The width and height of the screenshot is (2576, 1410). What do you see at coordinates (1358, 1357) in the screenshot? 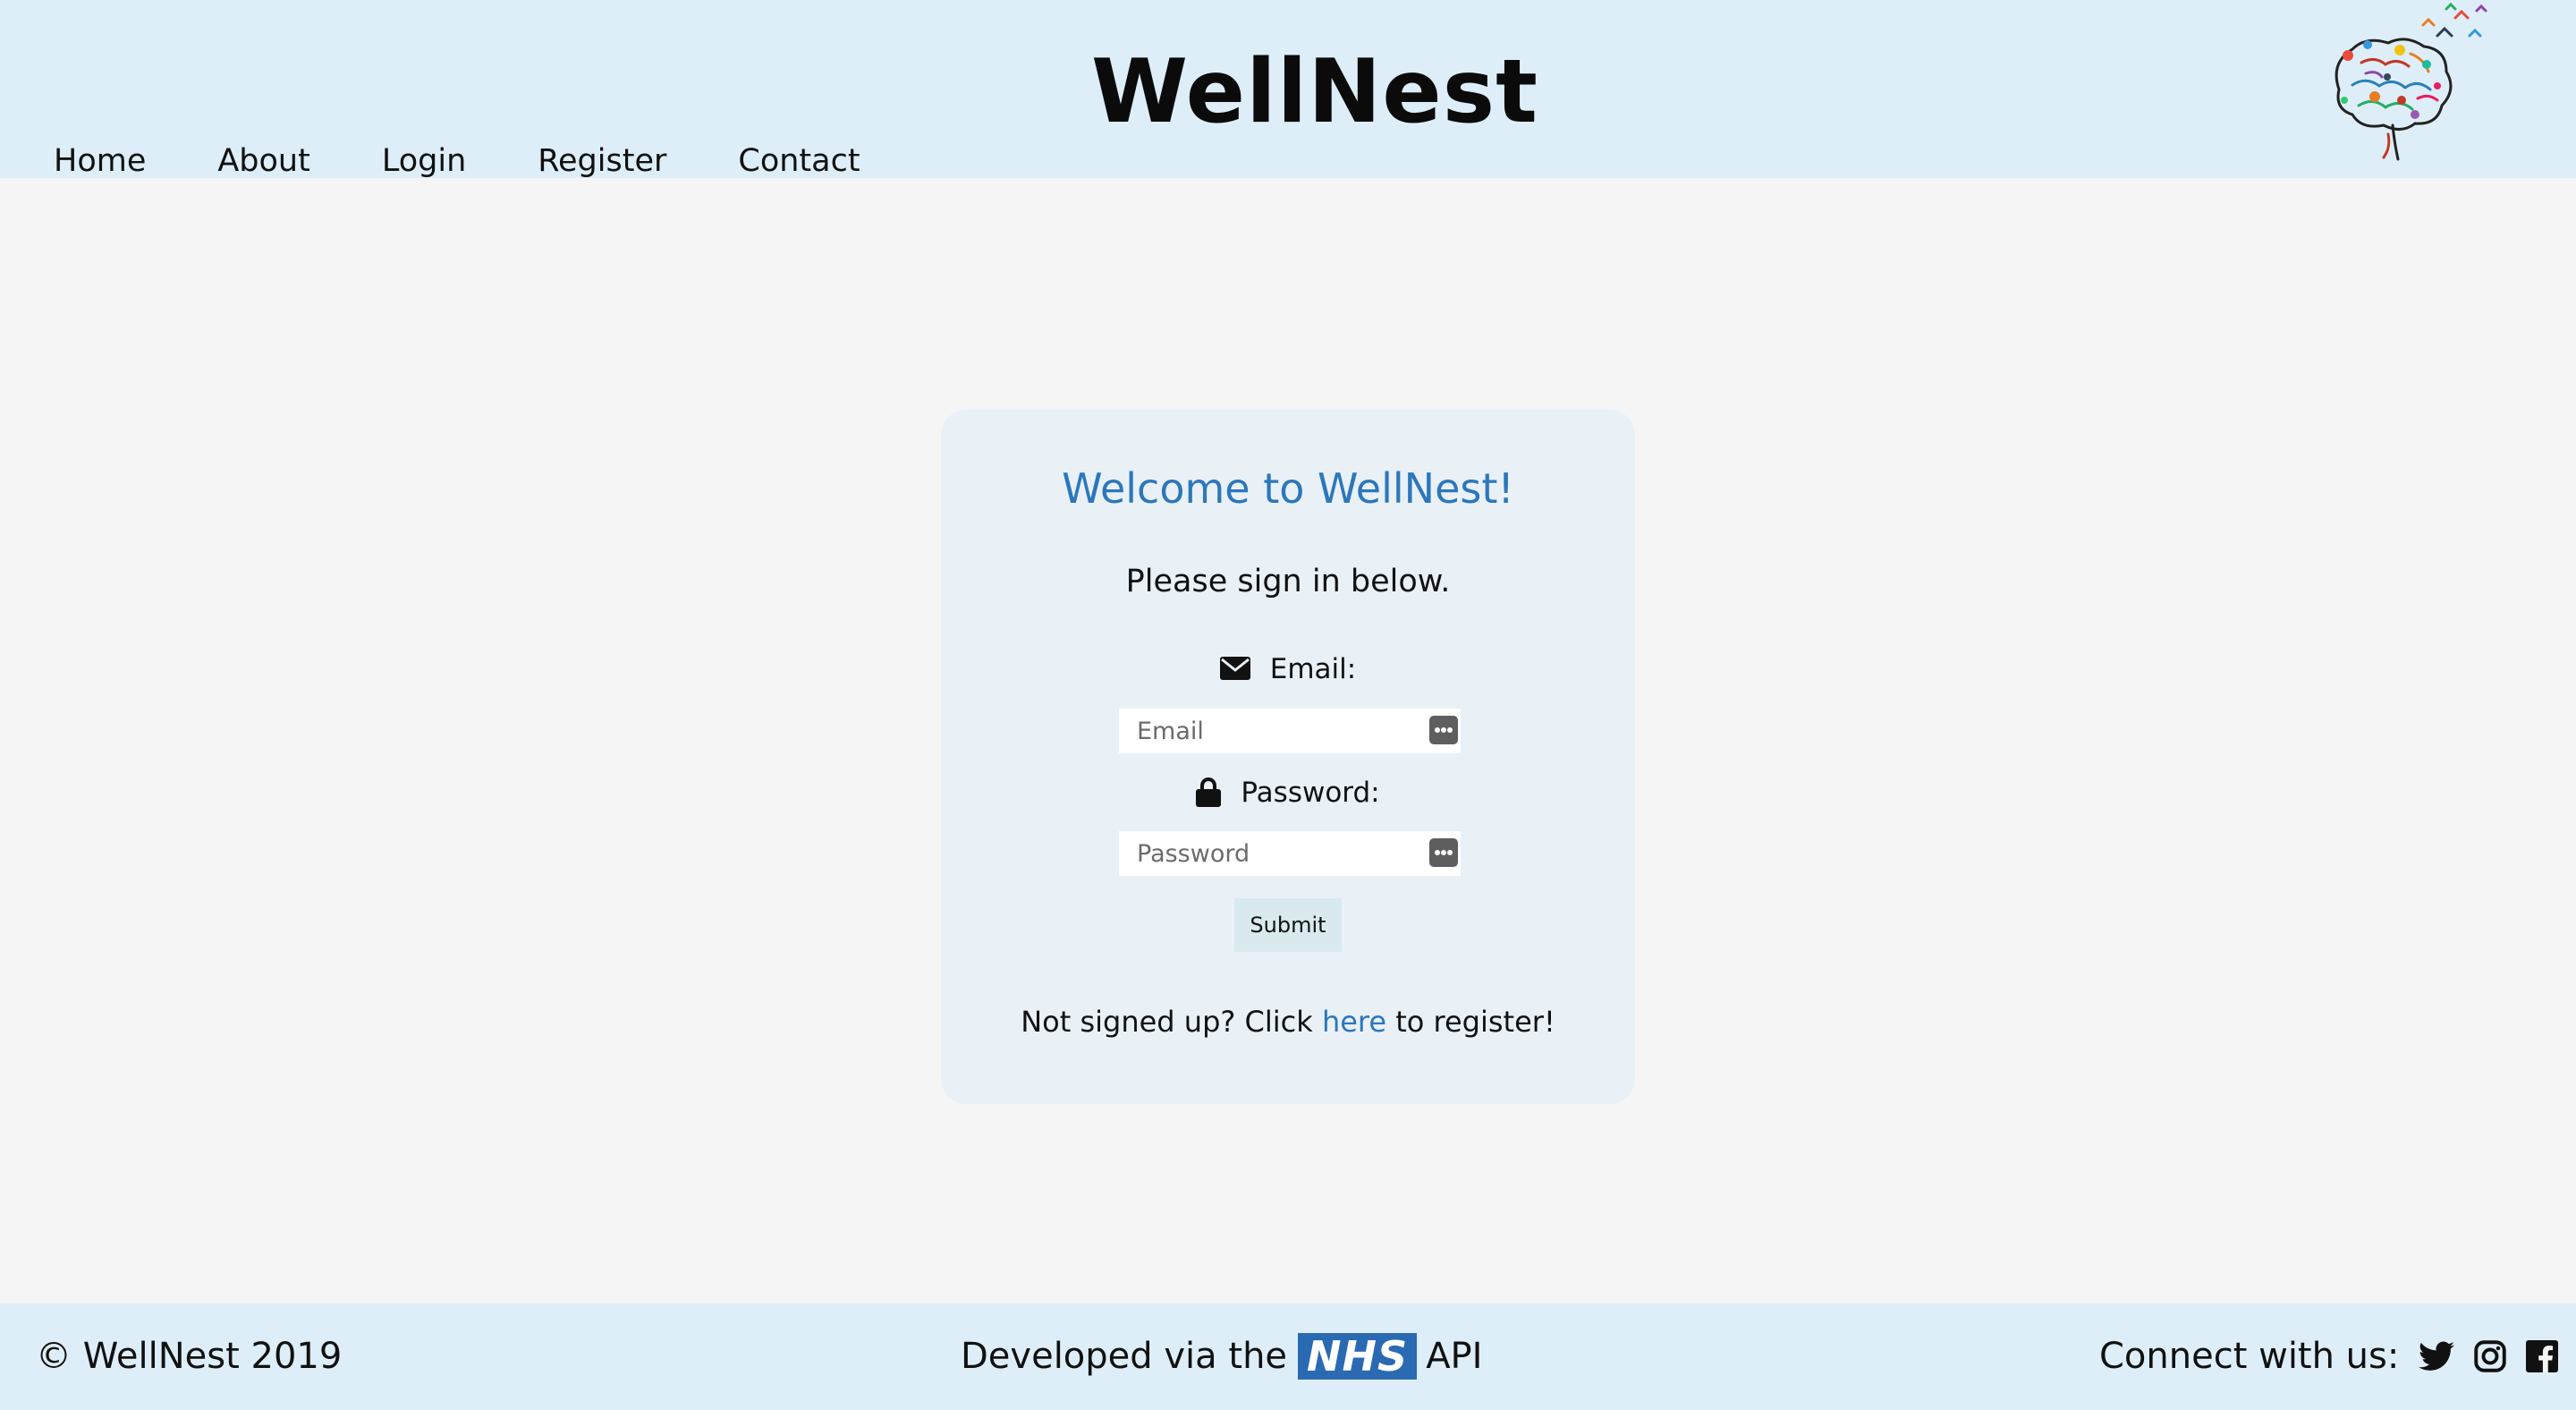
I see `nhs-logo: NHS` at bounding box center [1358, 1357].